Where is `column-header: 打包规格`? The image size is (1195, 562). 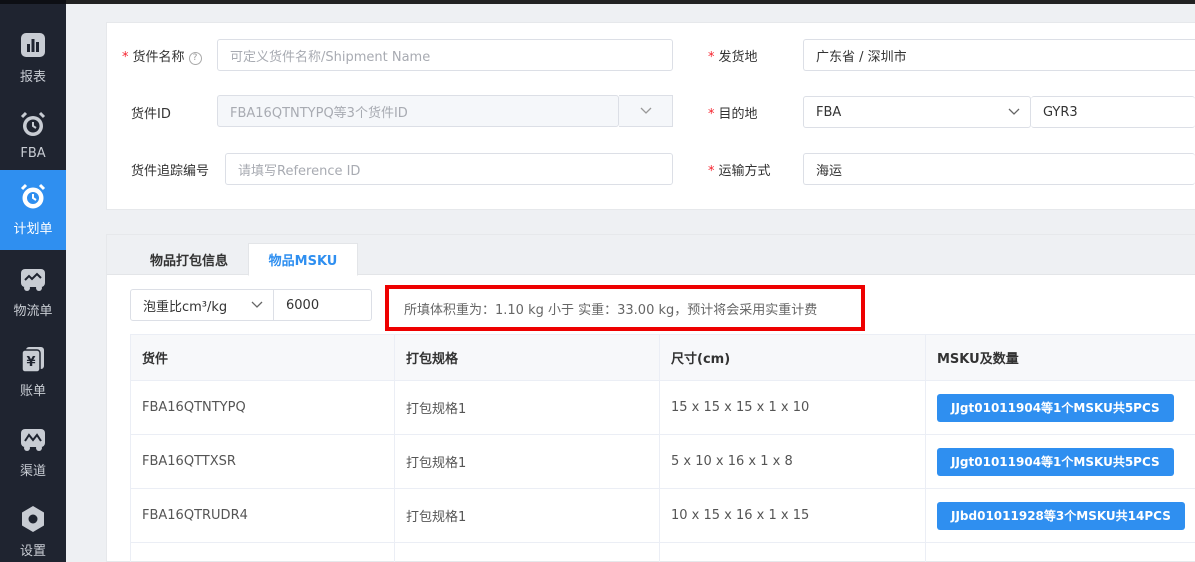 column-header: 打包规格 is located at coordinates (526, 357).